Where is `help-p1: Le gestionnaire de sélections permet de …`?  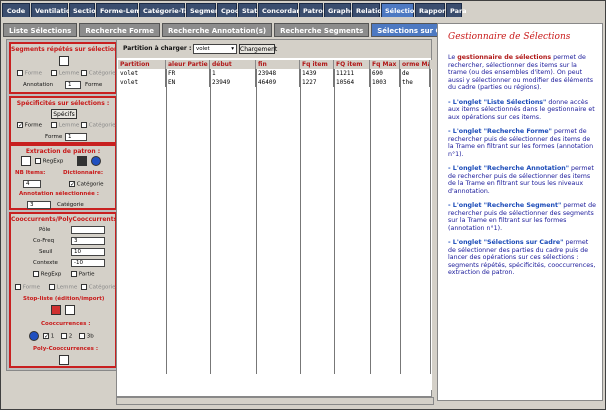
help-p1: Le gestionnaire de sélections permet de … is located at coordinates (521, 72).